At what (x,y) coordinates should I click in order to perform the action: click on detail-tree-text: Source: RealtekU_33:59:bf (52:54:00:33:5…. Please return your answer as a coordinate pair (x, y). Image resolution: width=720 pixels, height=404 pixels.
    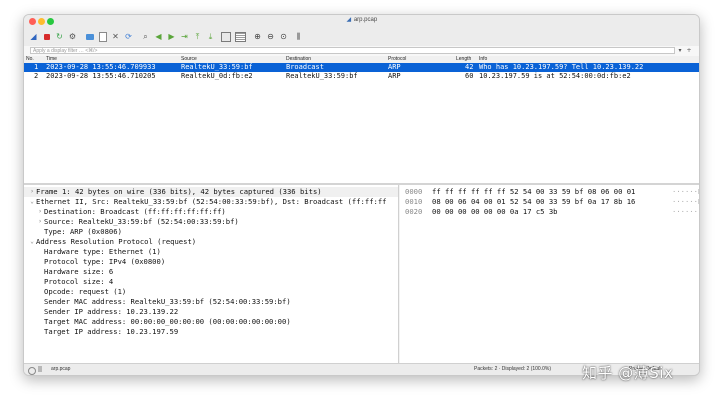
    Looking at the image, I should click on (141, 221).